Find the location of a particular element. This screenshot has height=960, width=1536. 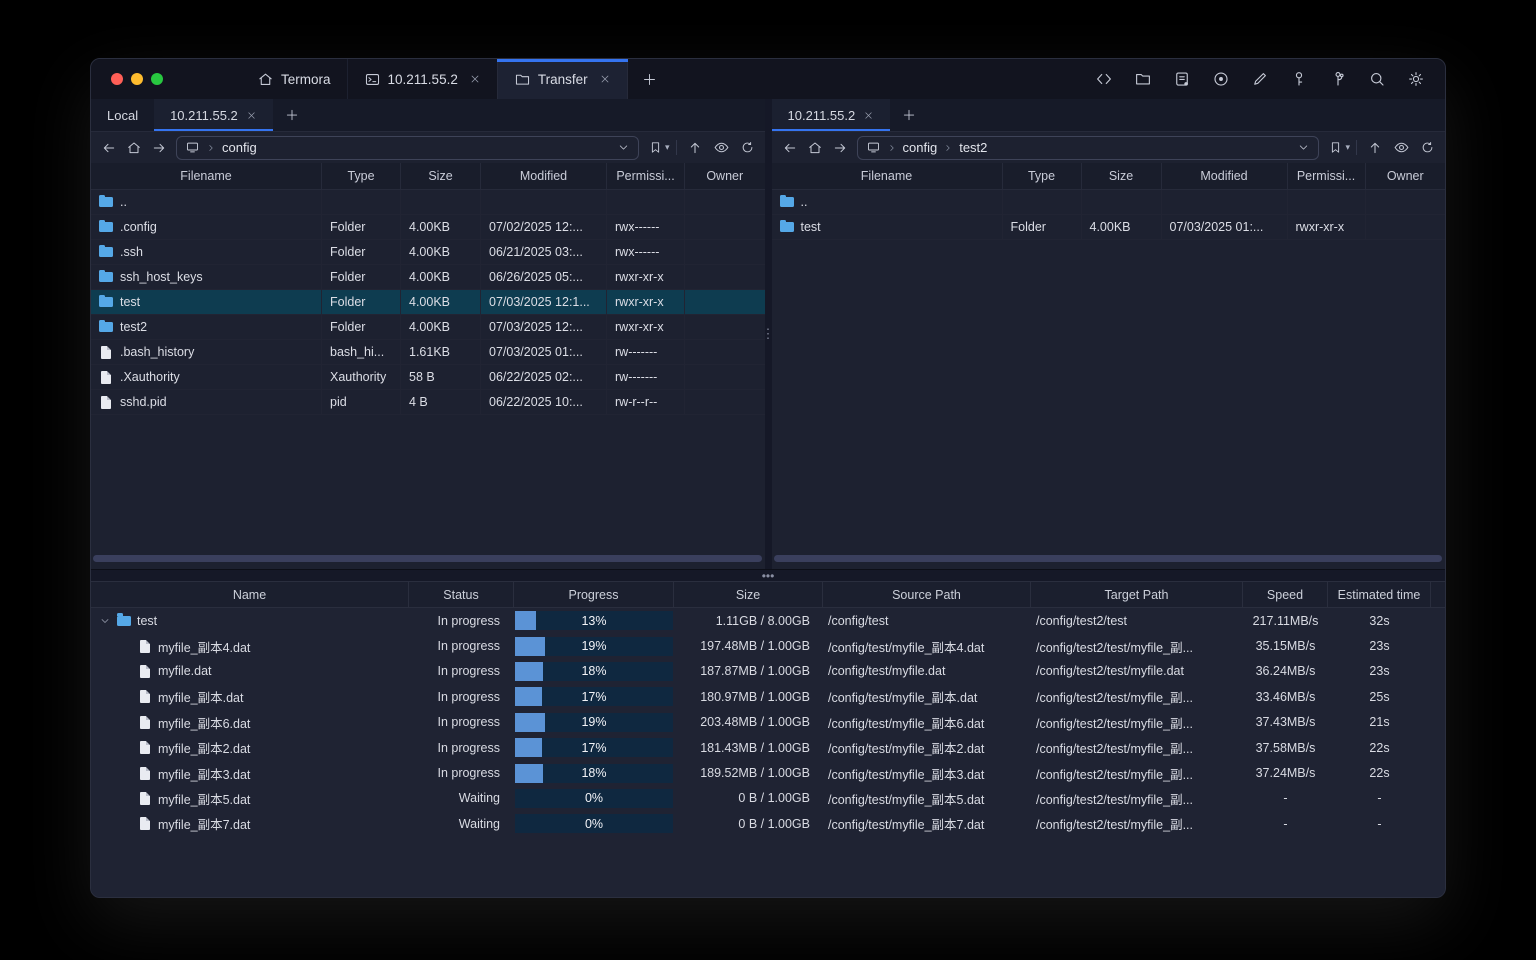

settings-icon is located at coordinates (1416, 79).